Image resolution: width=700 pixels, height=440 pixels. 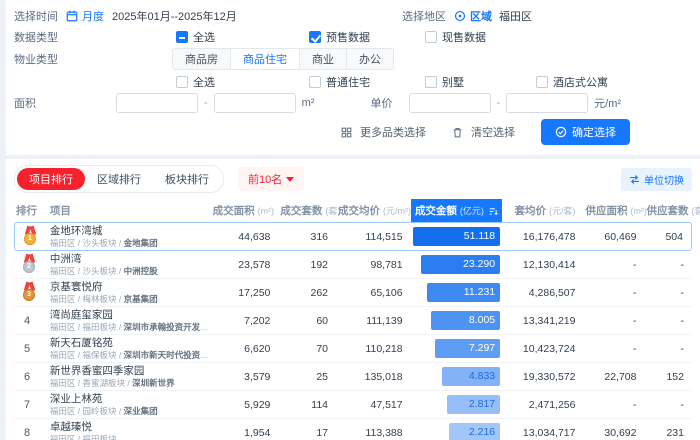 I want to click on checkbox-presale-data: 预售数据, so click(x=364, y=37).